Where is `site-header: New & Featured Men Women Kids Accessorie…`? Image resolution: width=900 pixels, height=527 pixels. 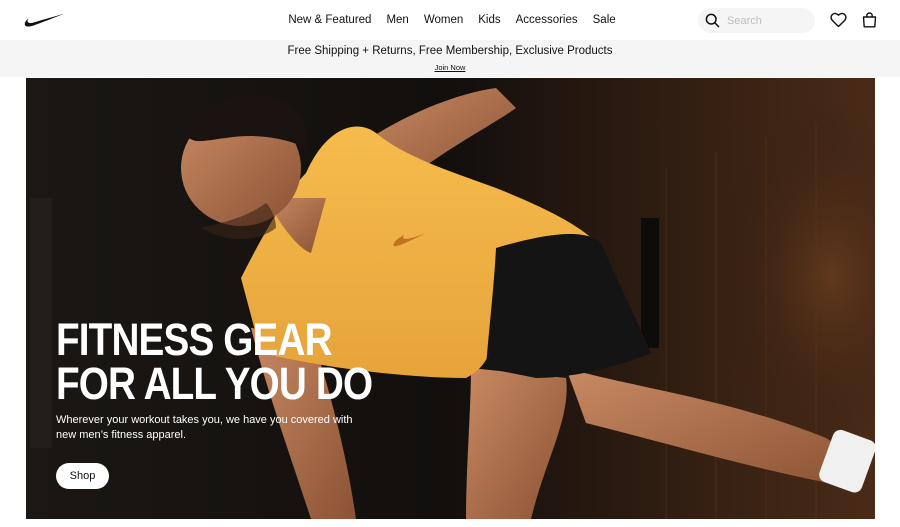 site-header: New & Featured Men Women Kids Accessorie… is located at coordinates (450, 20).